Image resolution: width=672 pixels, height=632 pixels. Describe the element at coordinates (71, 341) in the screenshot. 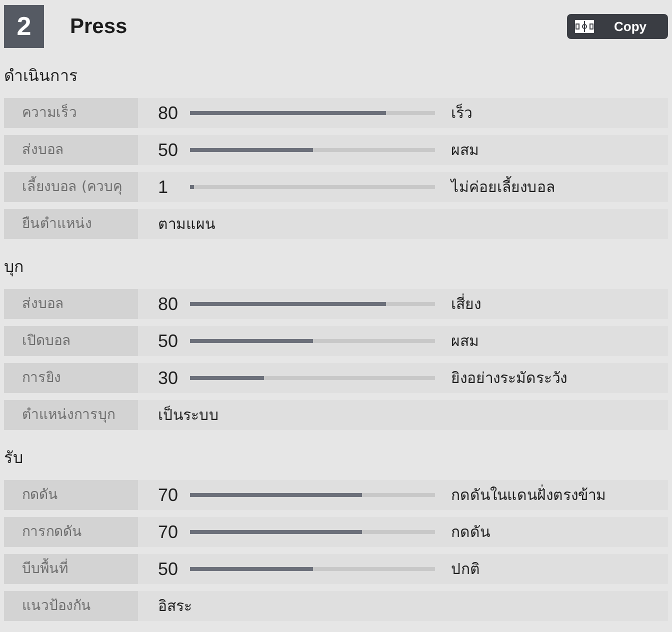

I see `setting-label: เปิดบอล` at that location.